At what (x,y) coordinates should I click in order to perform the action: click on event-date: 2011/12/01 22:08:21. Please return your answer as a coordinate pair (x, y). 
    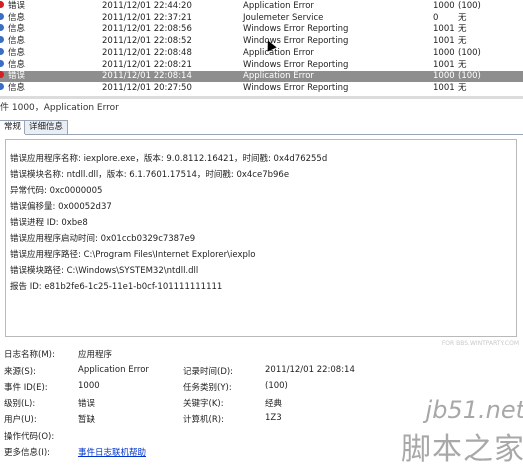
    Looking at the image, I should click on (147, 64).